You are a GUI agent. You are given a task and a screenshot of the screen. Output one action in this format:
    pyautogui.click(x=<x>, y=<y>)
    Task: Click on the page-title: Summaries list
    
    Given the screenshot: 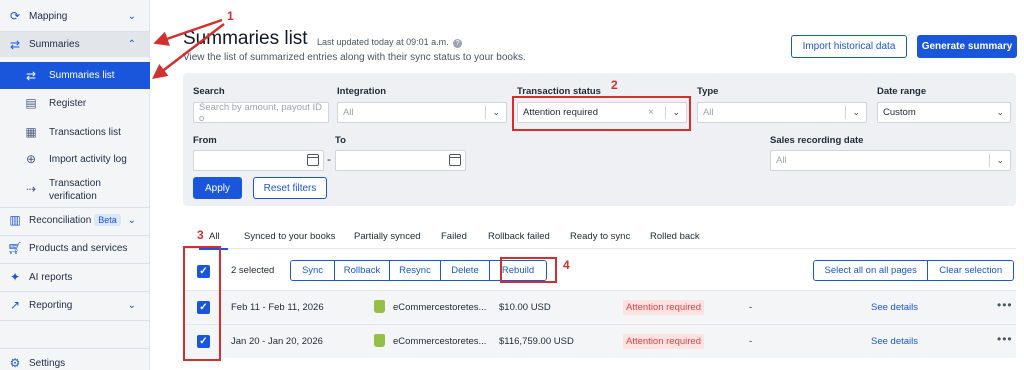 What is the action you would take?
    pyautogui.click(x=245, y=38)
    